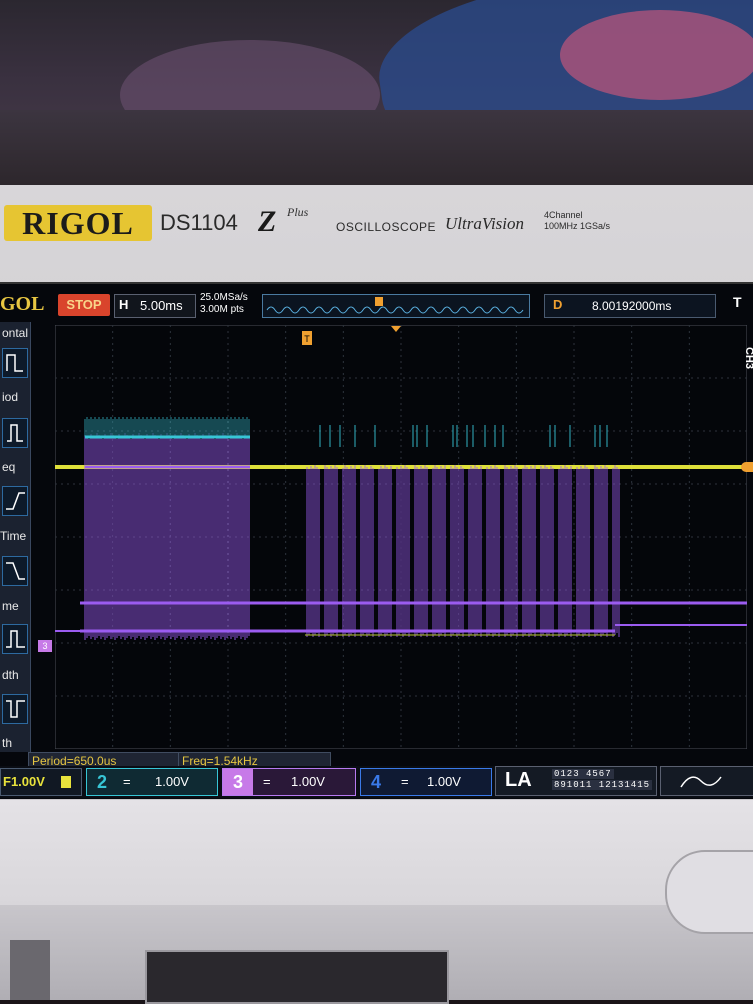 The width and height of the screenshot is (753, 1004). I want to click on la-channels-row2: 891011 12131415, so click(602, 785).